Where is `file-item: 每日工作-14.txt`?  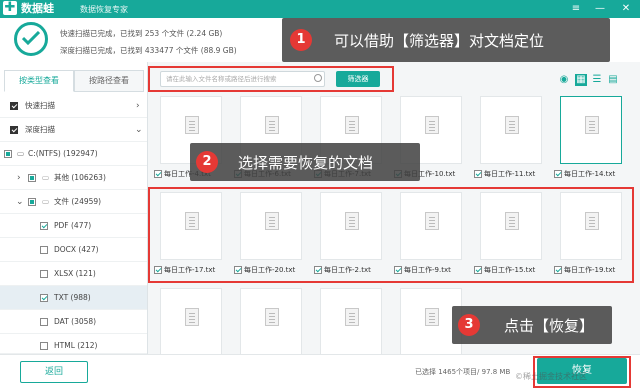
file-item: 每日工作-14.txt is located at coordinates (590, 142).